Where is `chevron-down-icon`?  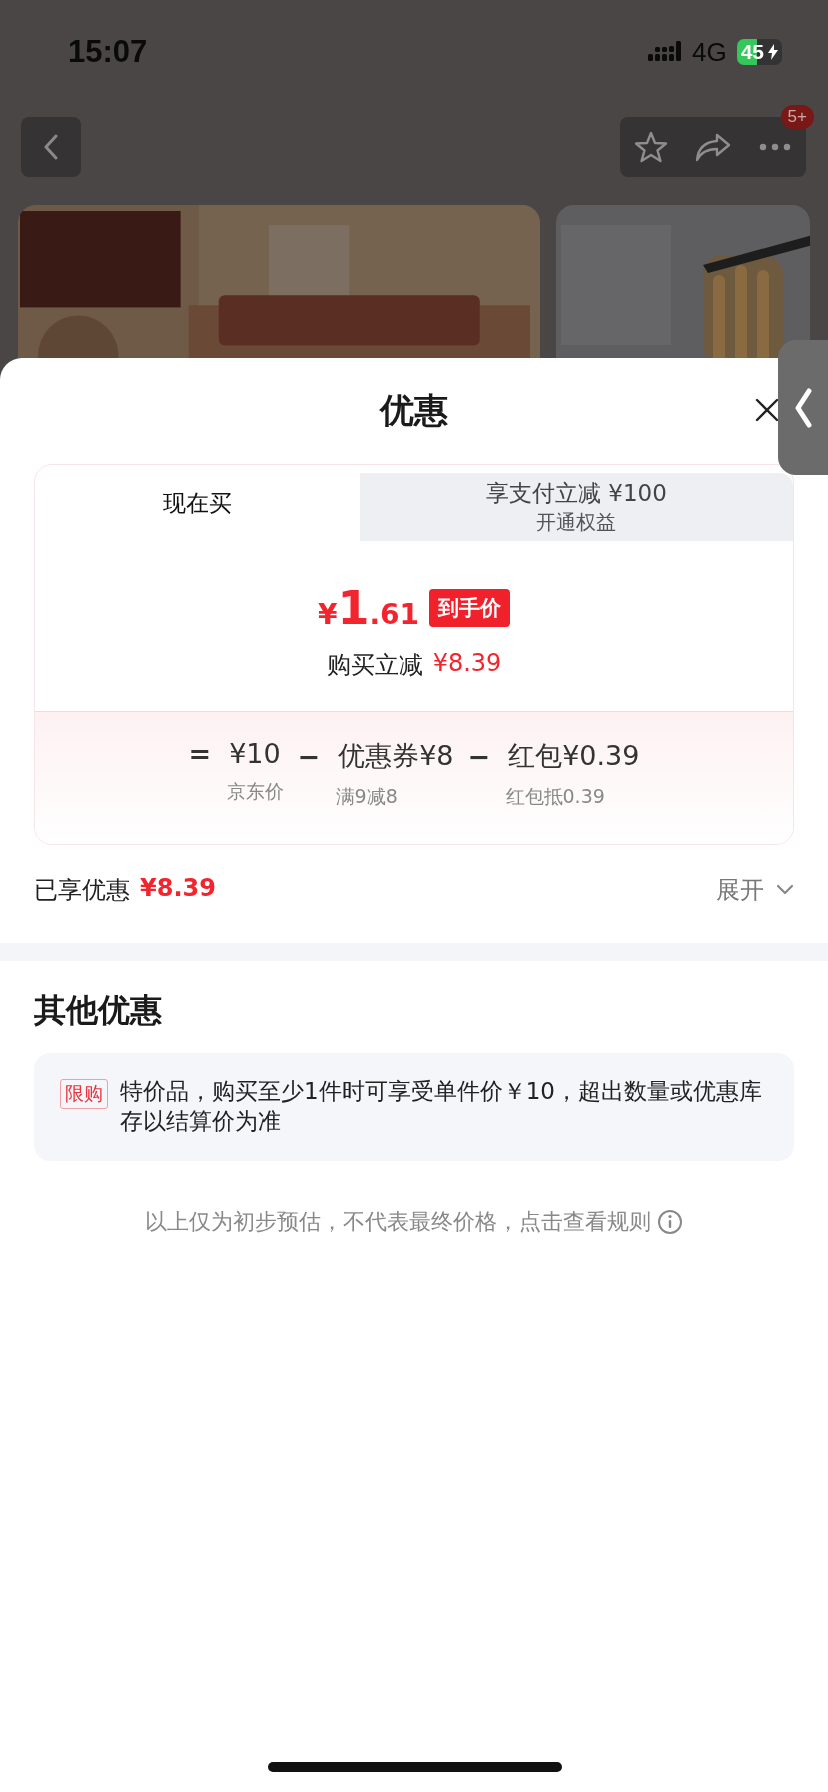
chevron-down-icon is located at coordinates (785, 890).